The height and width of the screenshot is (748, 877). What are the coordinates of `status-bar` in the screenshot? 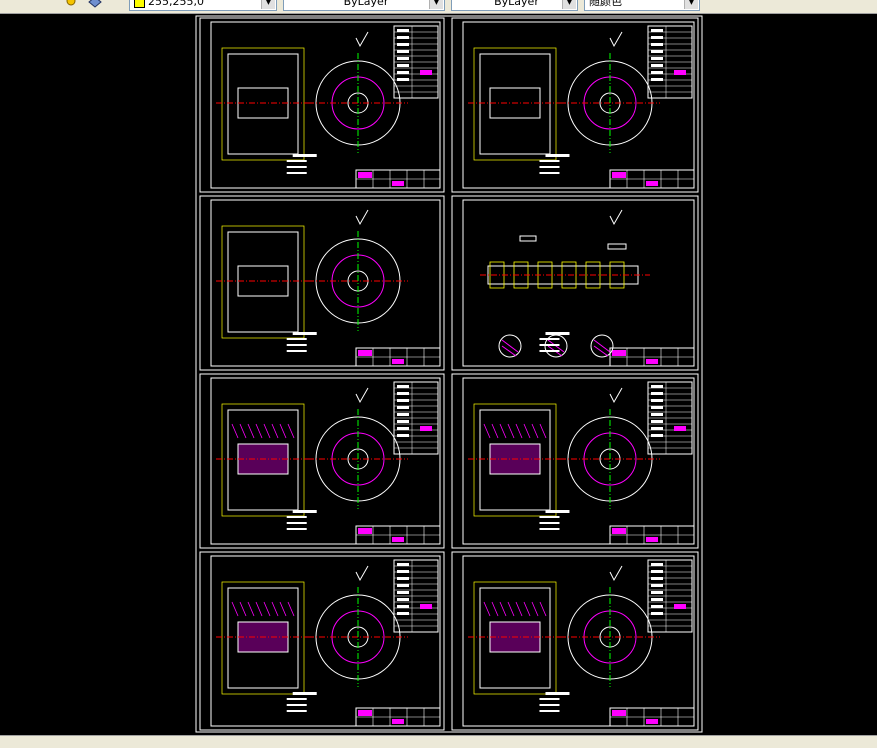 It's located at (438, 741).